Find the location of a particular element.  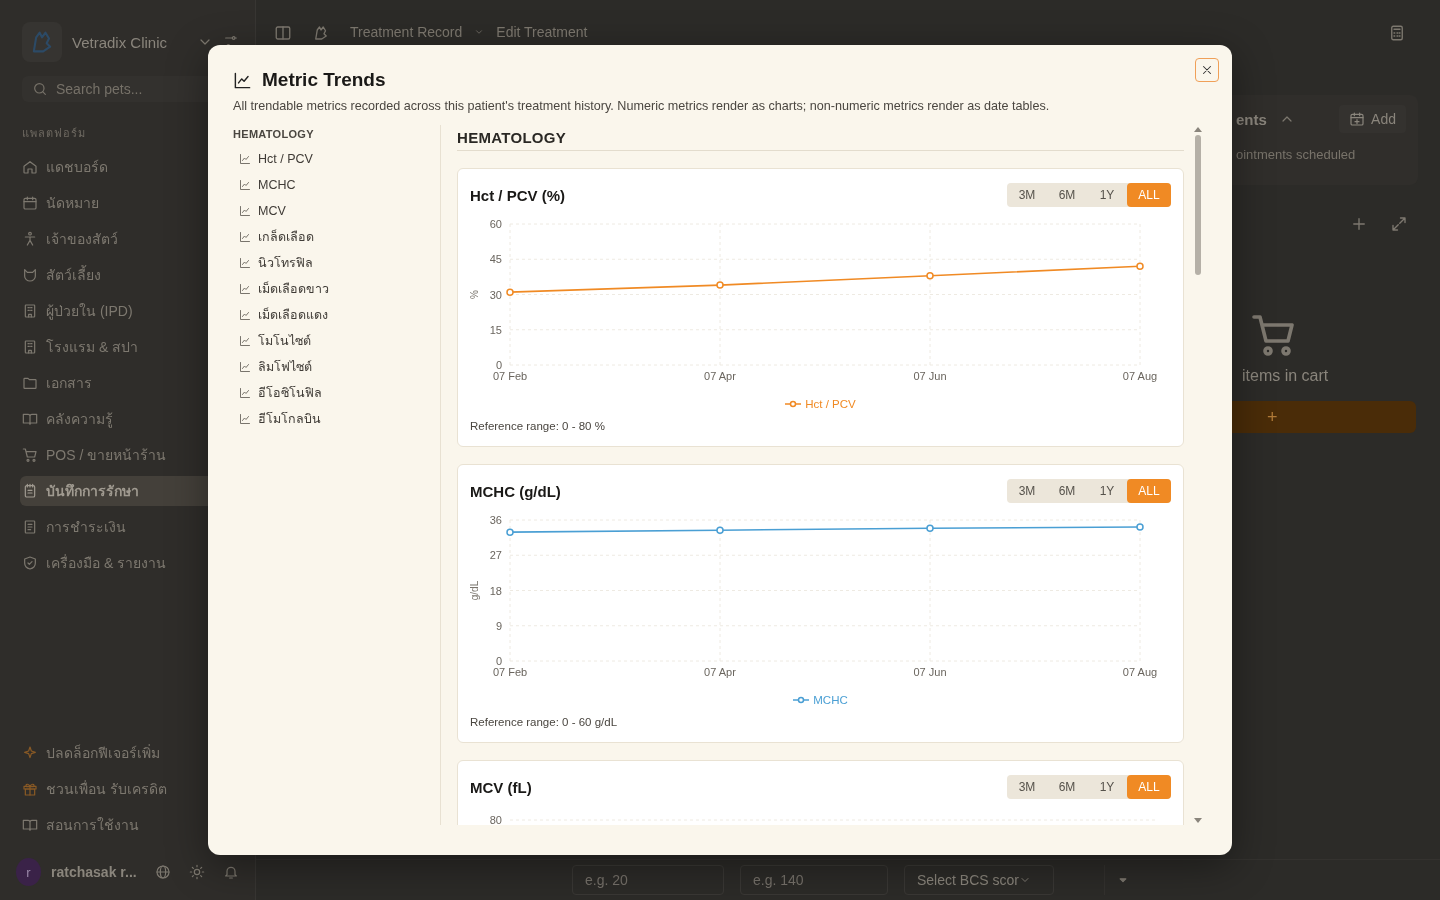

close-icon is located at coordinates (1207, 70).